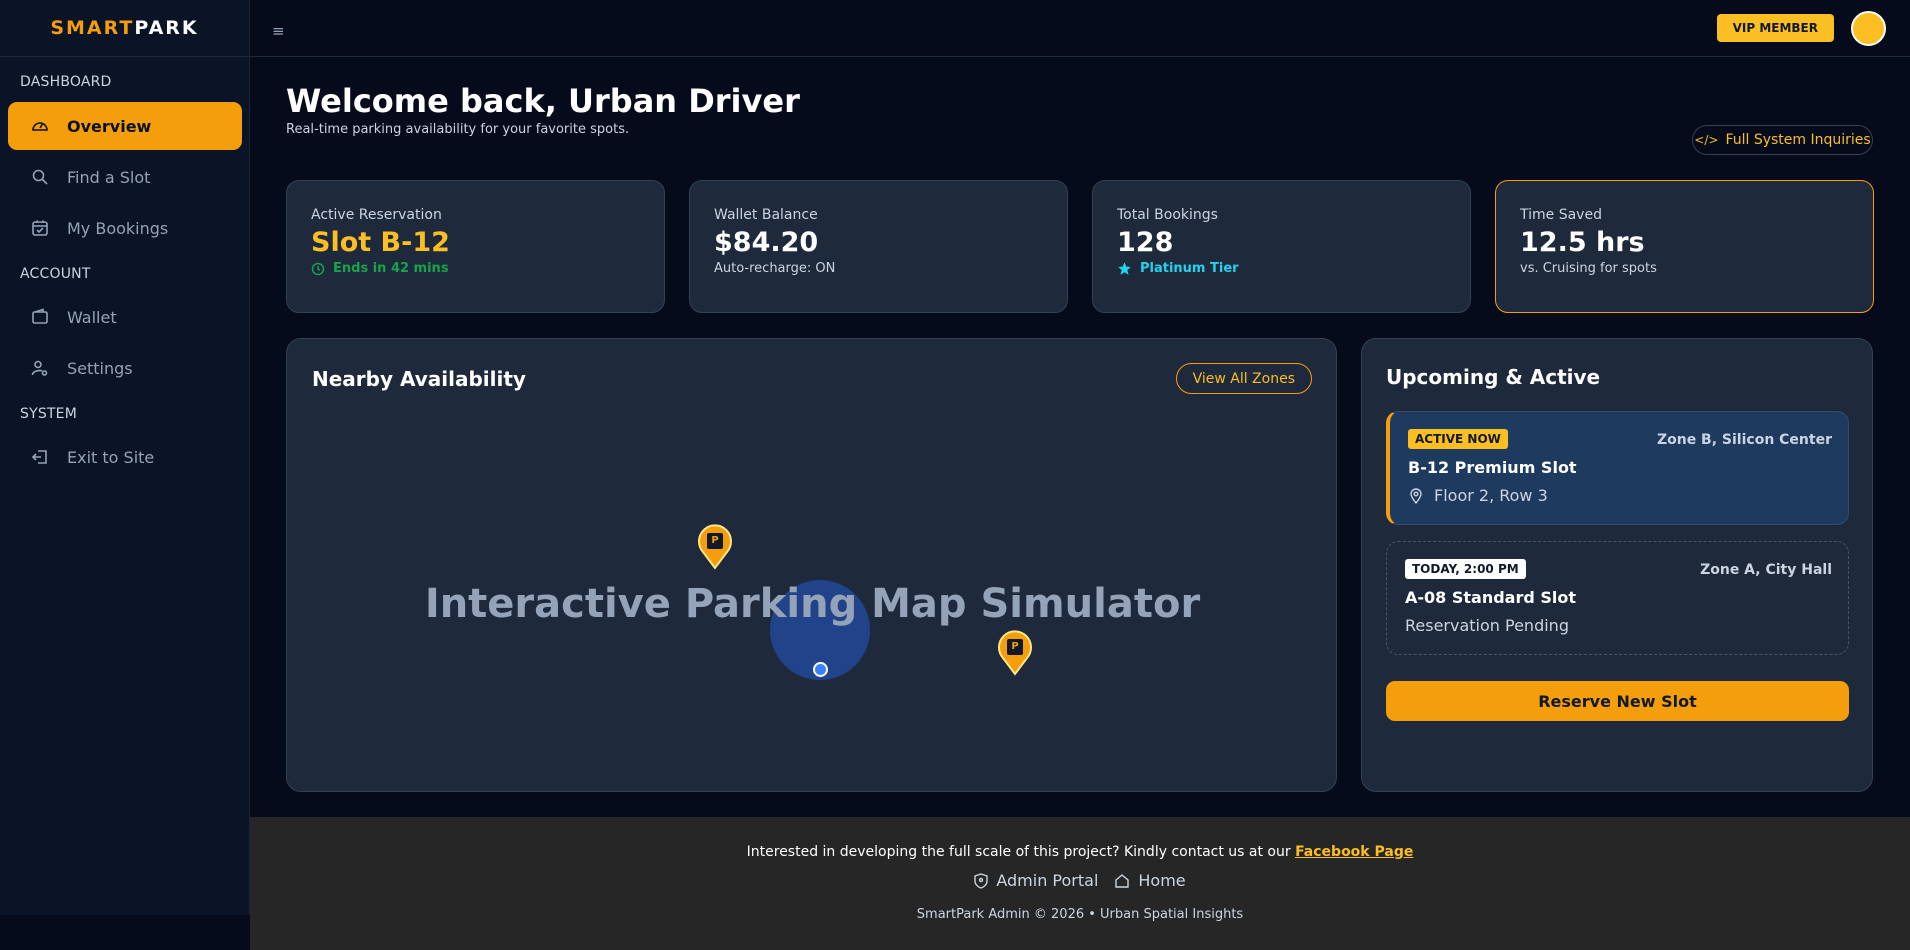 Image resolution: width=1910 pixels, height=950 pixels. Describe the element at coordinates (111, 457) in the screenshot. I see `sidebar-item-label: Exit to Site` at that location.